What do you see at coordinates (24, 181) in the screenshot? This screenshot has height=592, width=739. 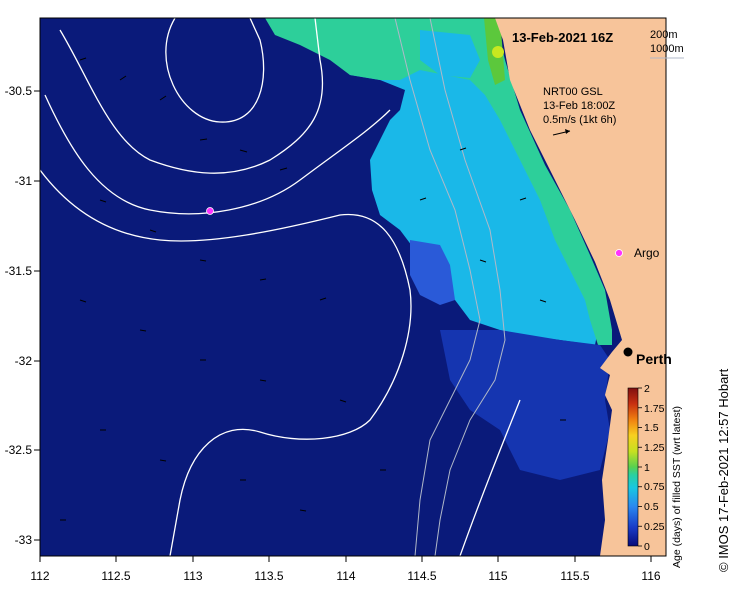 I see `y-tick-label: -31` at bounding box center [24, 181].